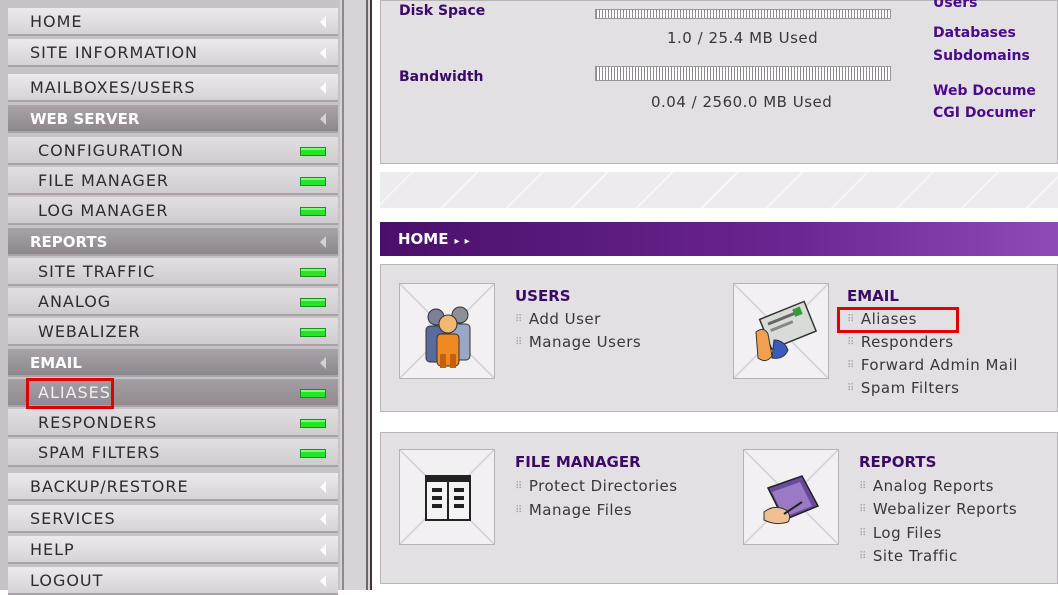 The image size is (1058, 595). Describe the element at coordinates (113, 87) in the screenshot. I see `sidebar-item-label: MAILBOXES/USERS` at that location.